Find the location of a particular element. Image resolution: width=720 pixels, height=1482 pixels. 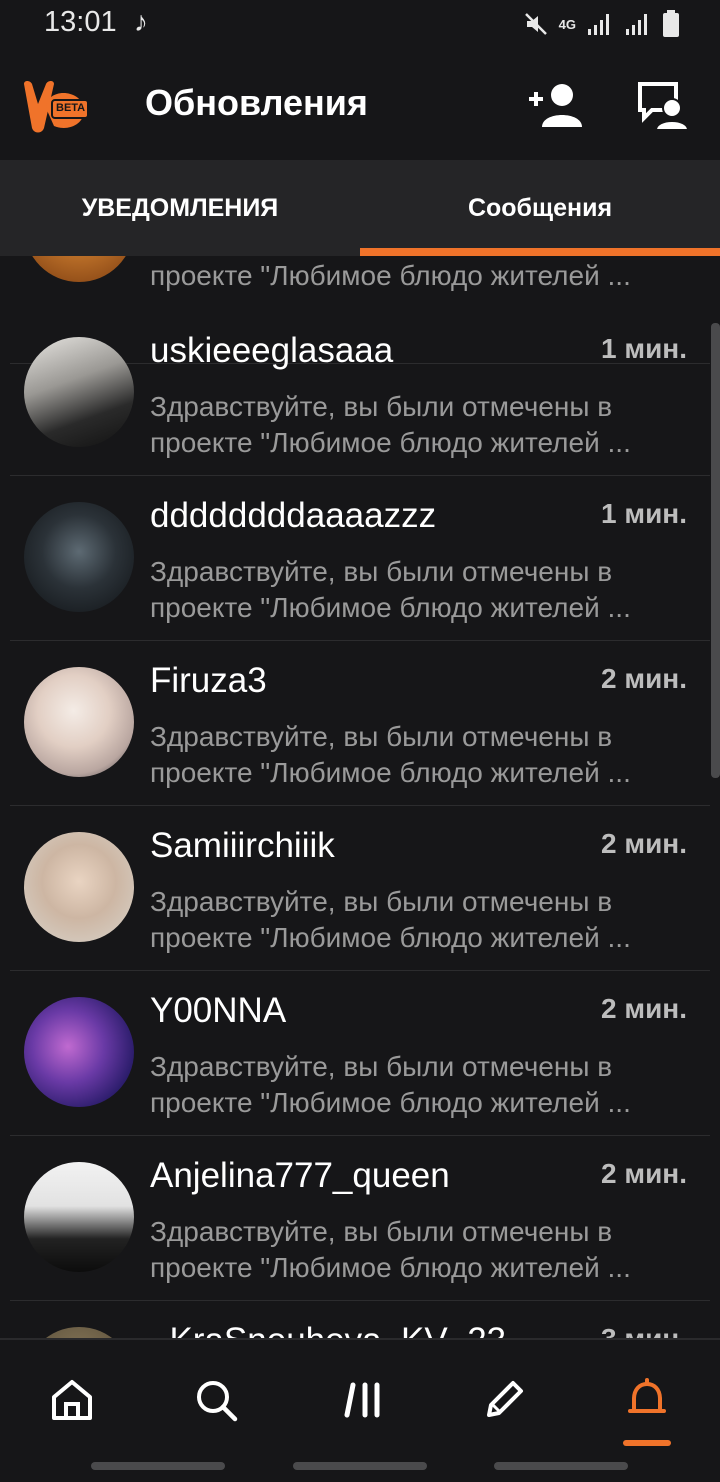

scrollbar is located at coordinates (715, 550).